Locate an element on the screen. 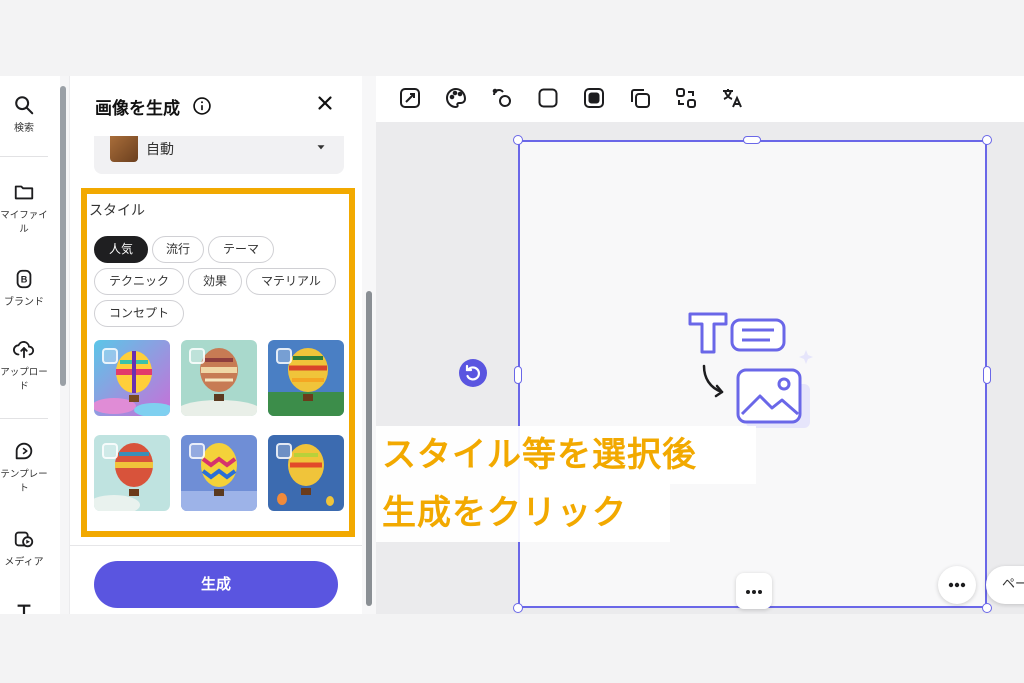 The image size is (1024, 683). palette-icon is located at coordinates (456, 98).